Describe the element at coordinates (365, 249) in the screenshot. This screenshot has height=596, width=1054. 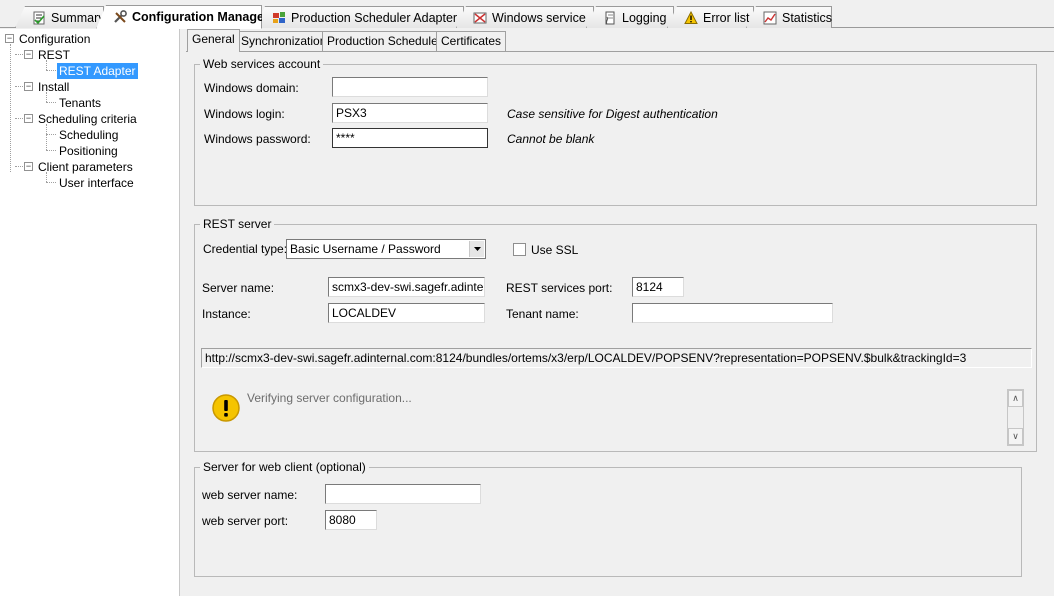
I see `credential-type-value: Basic Username / Password` at that location.